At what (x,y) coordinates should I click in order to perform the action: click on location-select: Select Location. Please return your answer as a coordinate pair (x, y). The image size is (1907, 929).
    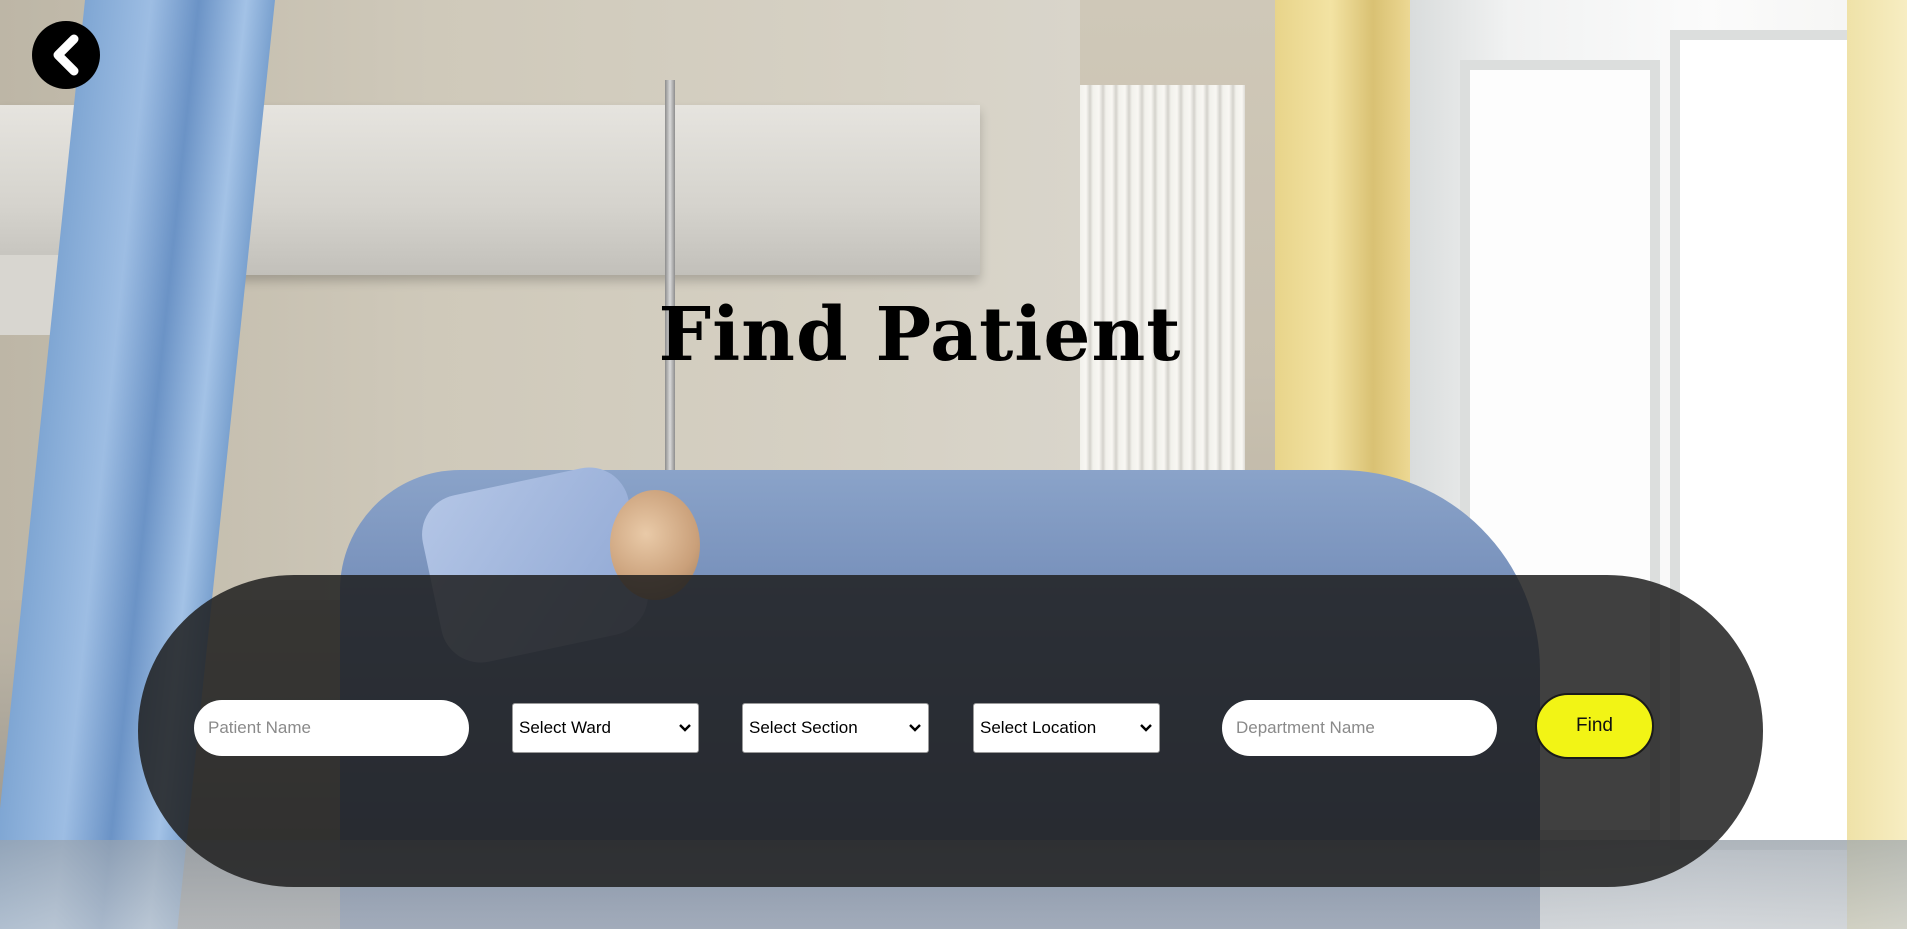
    Looking at the image, I should click on (1066, 728).